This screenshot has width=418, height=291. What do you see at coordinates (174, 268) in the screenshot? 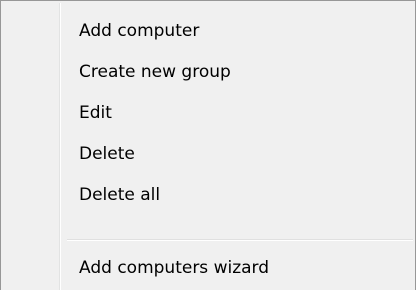
I see `menu-item-label: Add computers wizard` at bounding box center [174, 268].